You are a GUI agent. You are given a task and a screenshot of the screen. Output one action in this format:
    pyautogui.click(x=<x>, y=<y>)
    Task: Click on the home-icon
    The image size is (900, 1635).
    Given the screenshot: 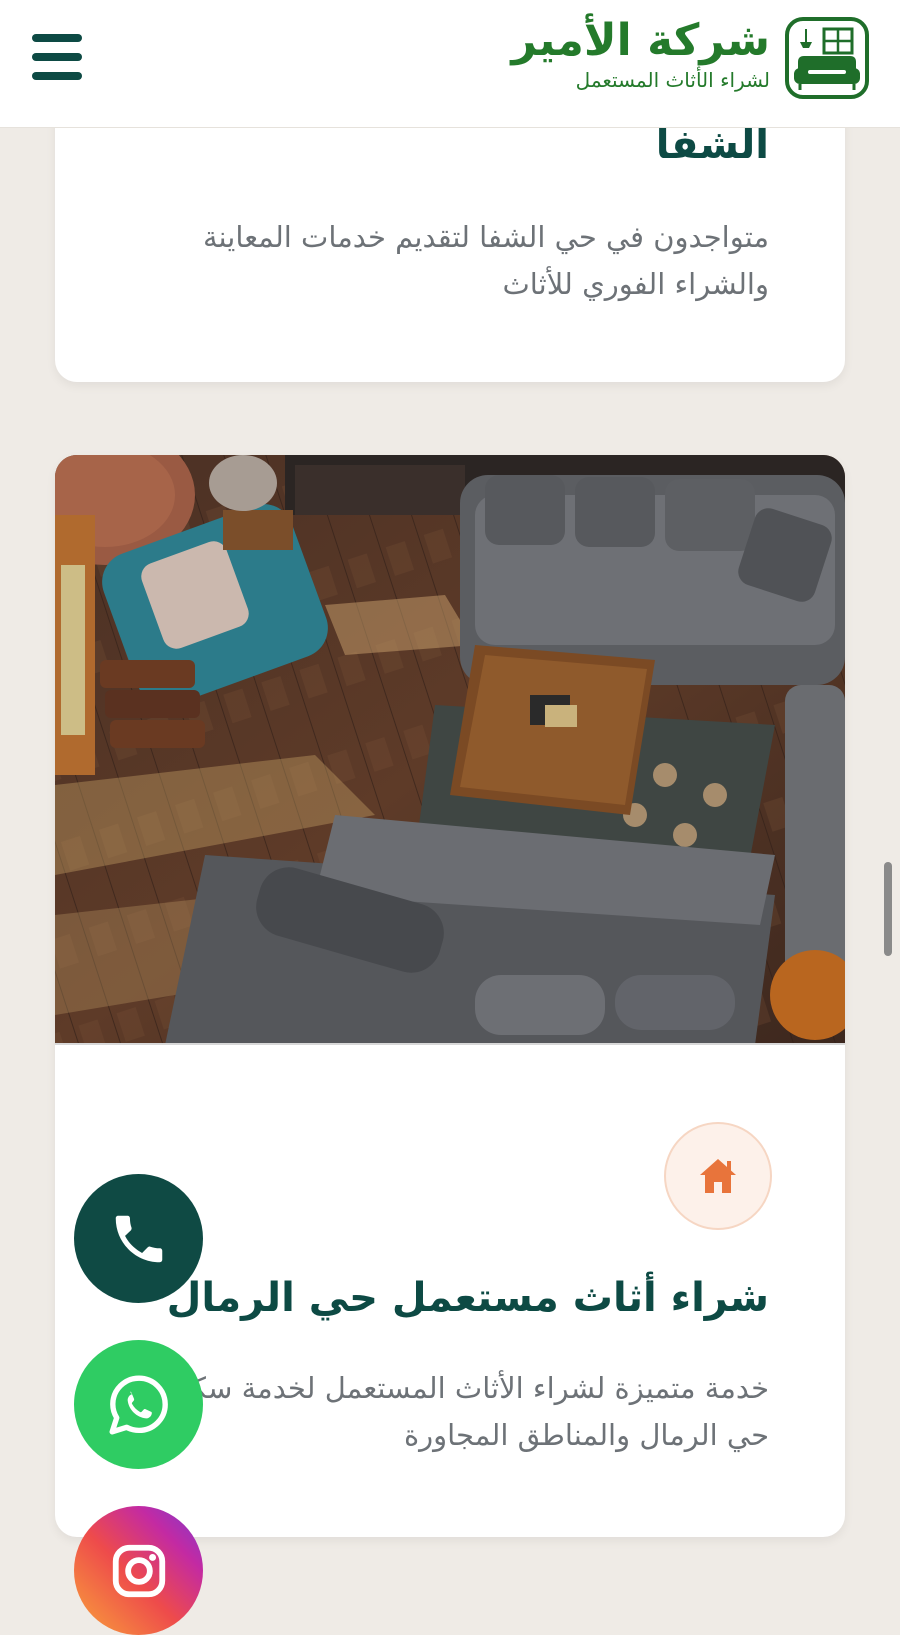 What is the action you would take?
    pyautogui.click(x=718, y=1176)
    